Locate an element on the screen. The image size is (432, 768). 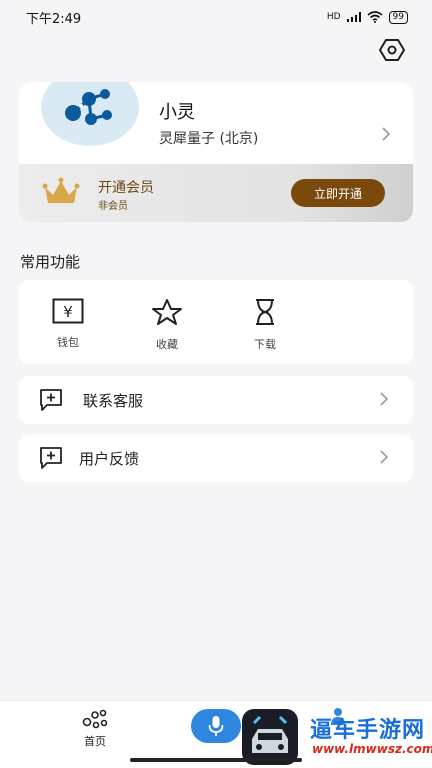
microphone-icon is located at coordinates (216, 726).